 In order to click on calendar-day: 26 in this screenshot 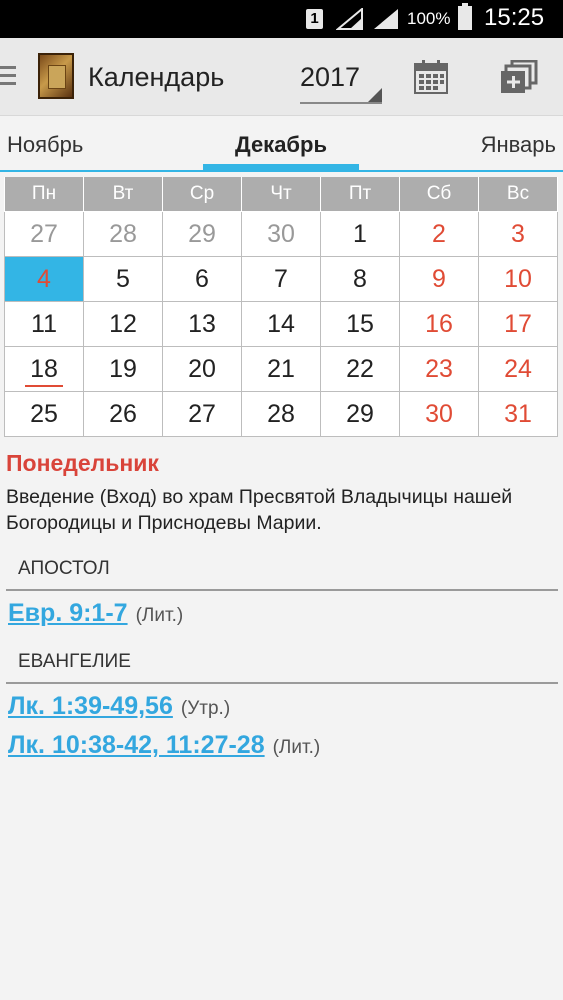, I will do `click(123, 414)`.